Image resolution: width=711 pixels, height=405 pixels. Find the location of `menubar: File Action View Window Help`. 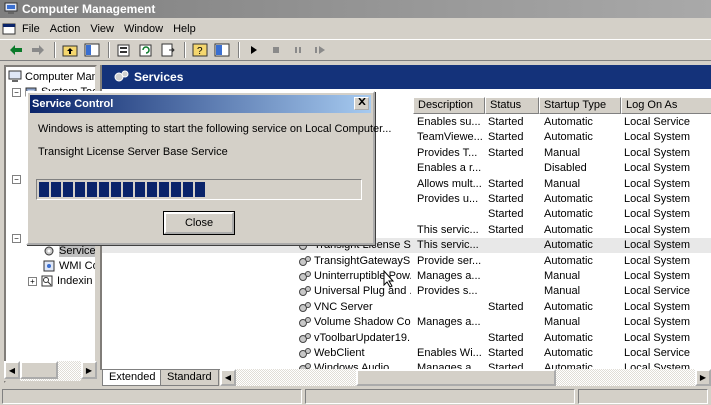

menubar: File Action View Window Help is located at coordinates (355, 28).